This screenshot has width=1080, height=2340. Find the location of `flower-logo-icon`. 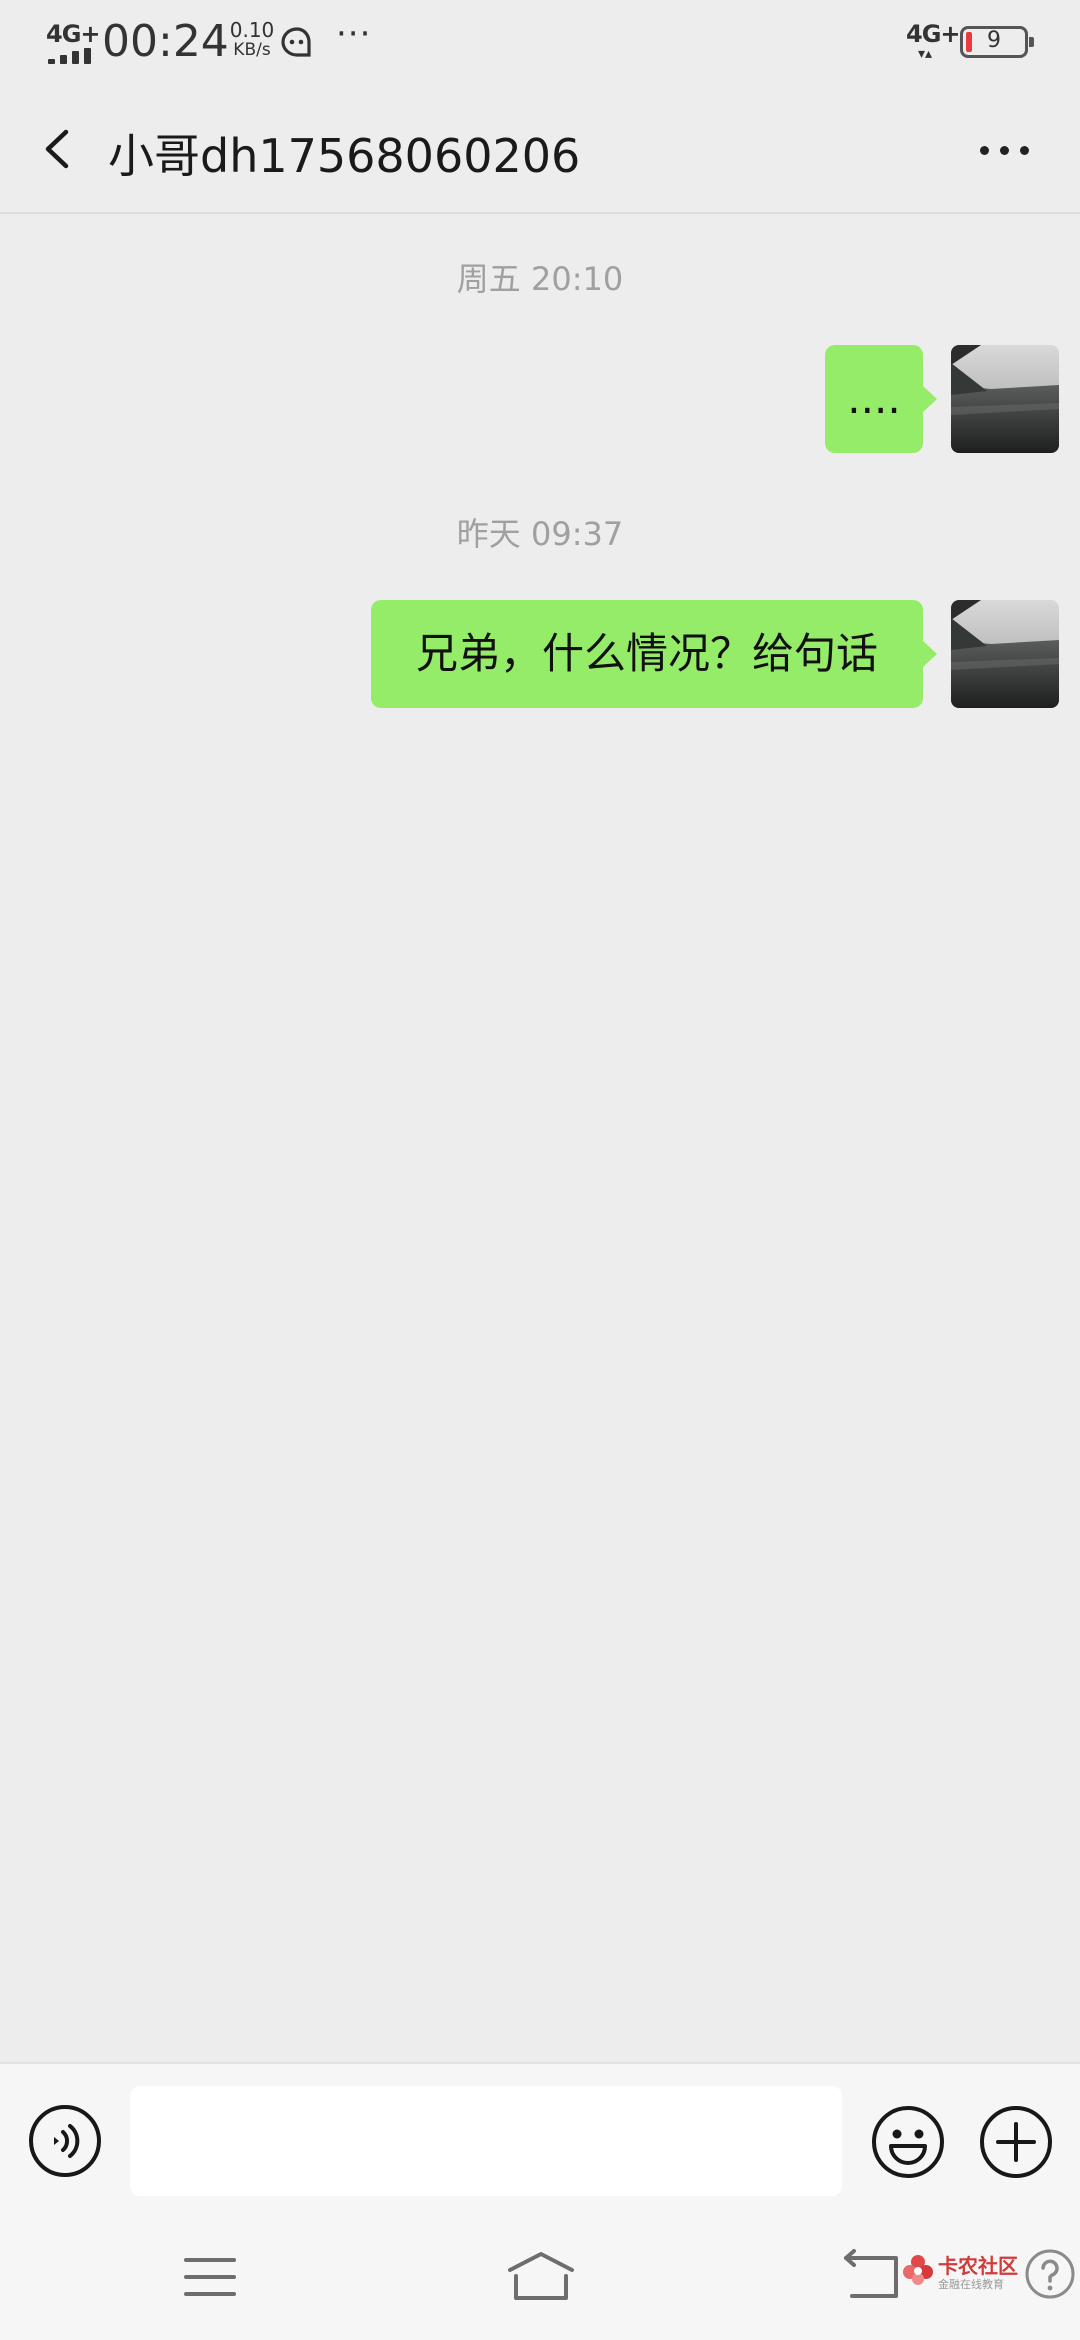

flower-logo-icon is located at coordinates (918, 2270).